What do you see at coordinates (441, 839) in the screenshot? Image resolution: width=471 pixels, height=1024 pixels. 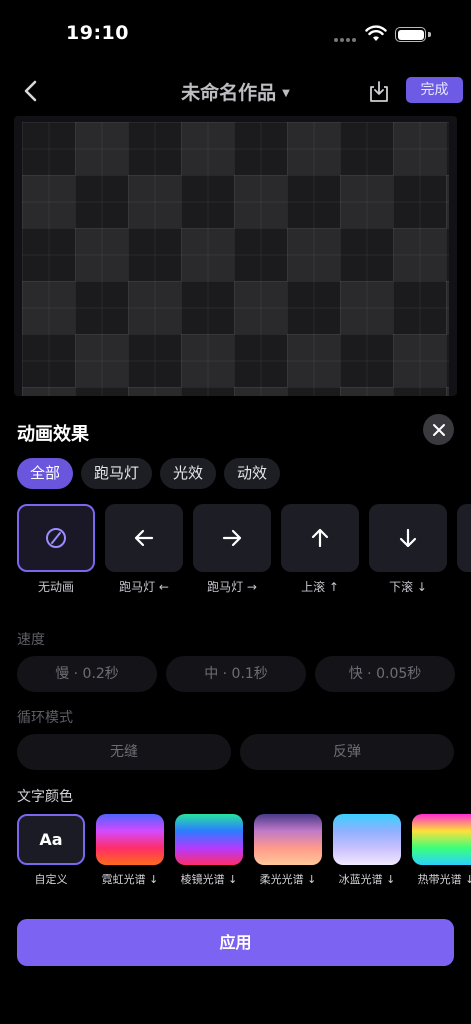 I see `tropical-gradient-swatch` at bounding box center [441, 839].